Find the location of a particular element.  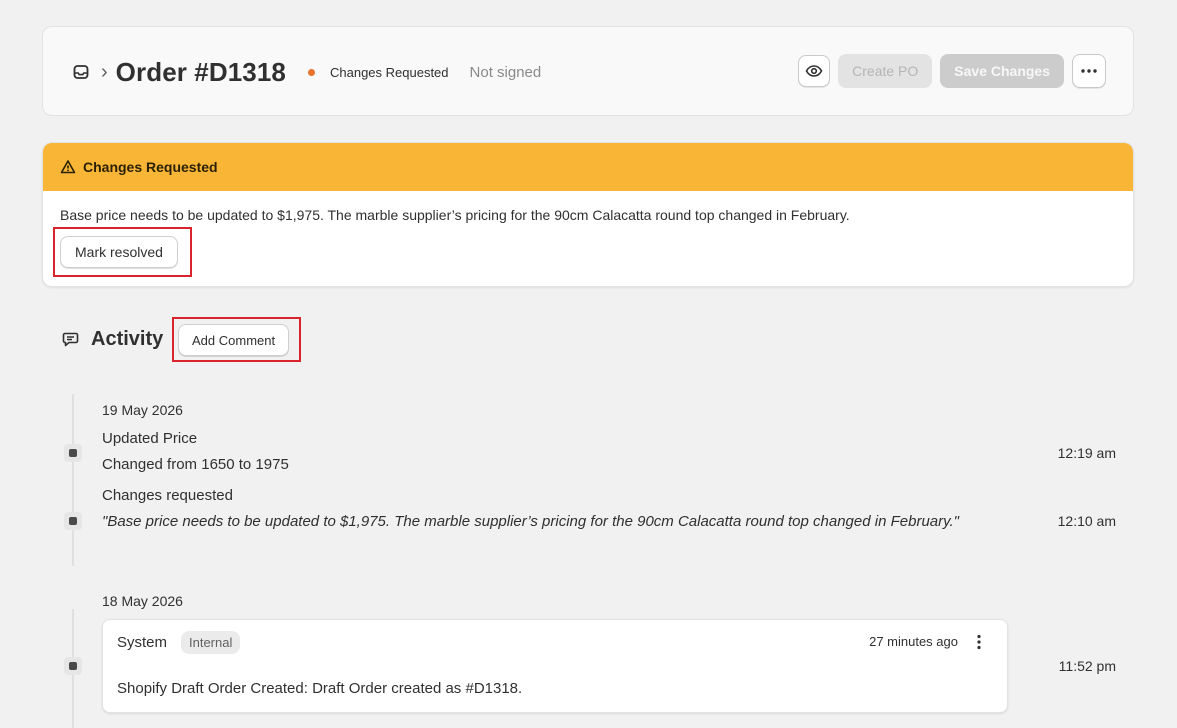

more-horizontal-icon is located at coordinates (1089, 71).